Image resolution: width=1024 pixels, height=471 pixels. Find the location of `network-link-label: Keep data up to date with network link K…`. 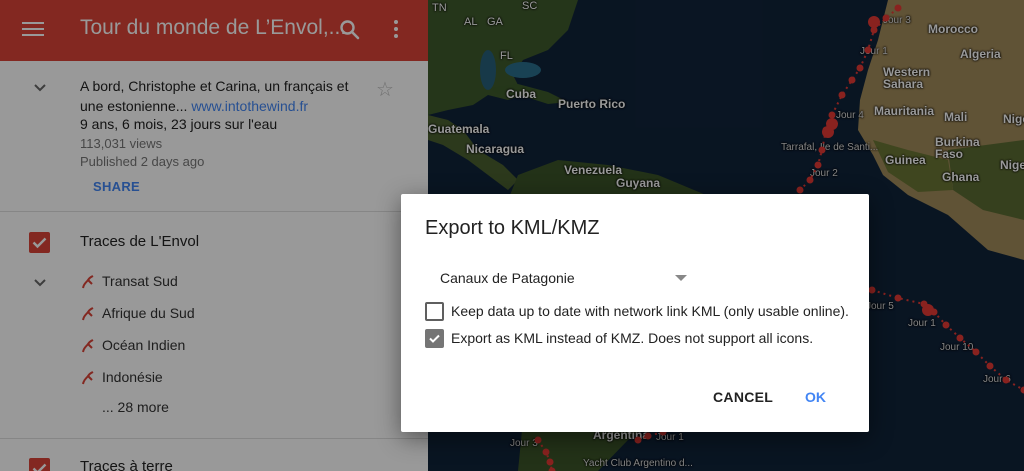

network-link-label: Keep data up to date with network link K… is located at coordinates (650, 311).